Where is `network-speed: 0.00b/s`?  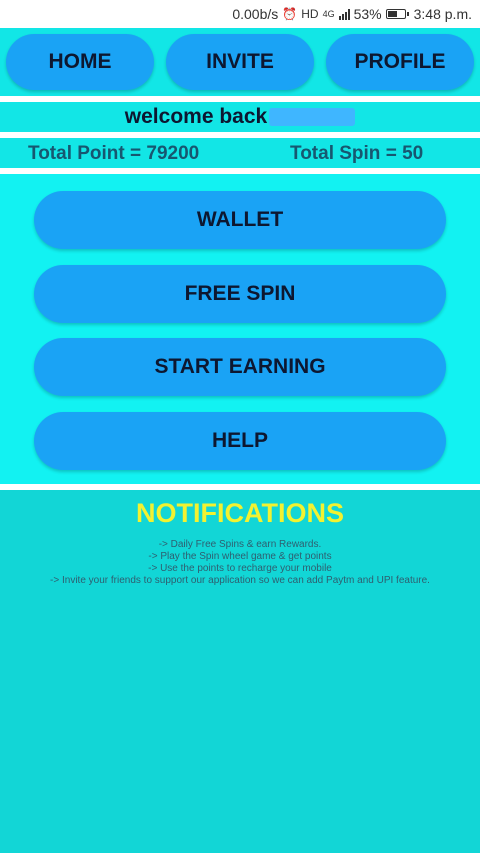
network-speed: 0.00b/s is located at coordinates (255, 14).